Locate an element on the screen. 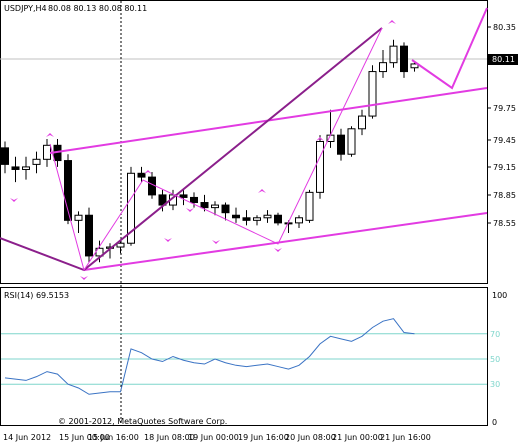  price-tick: 79.75 is located at coordinates (504, 108).